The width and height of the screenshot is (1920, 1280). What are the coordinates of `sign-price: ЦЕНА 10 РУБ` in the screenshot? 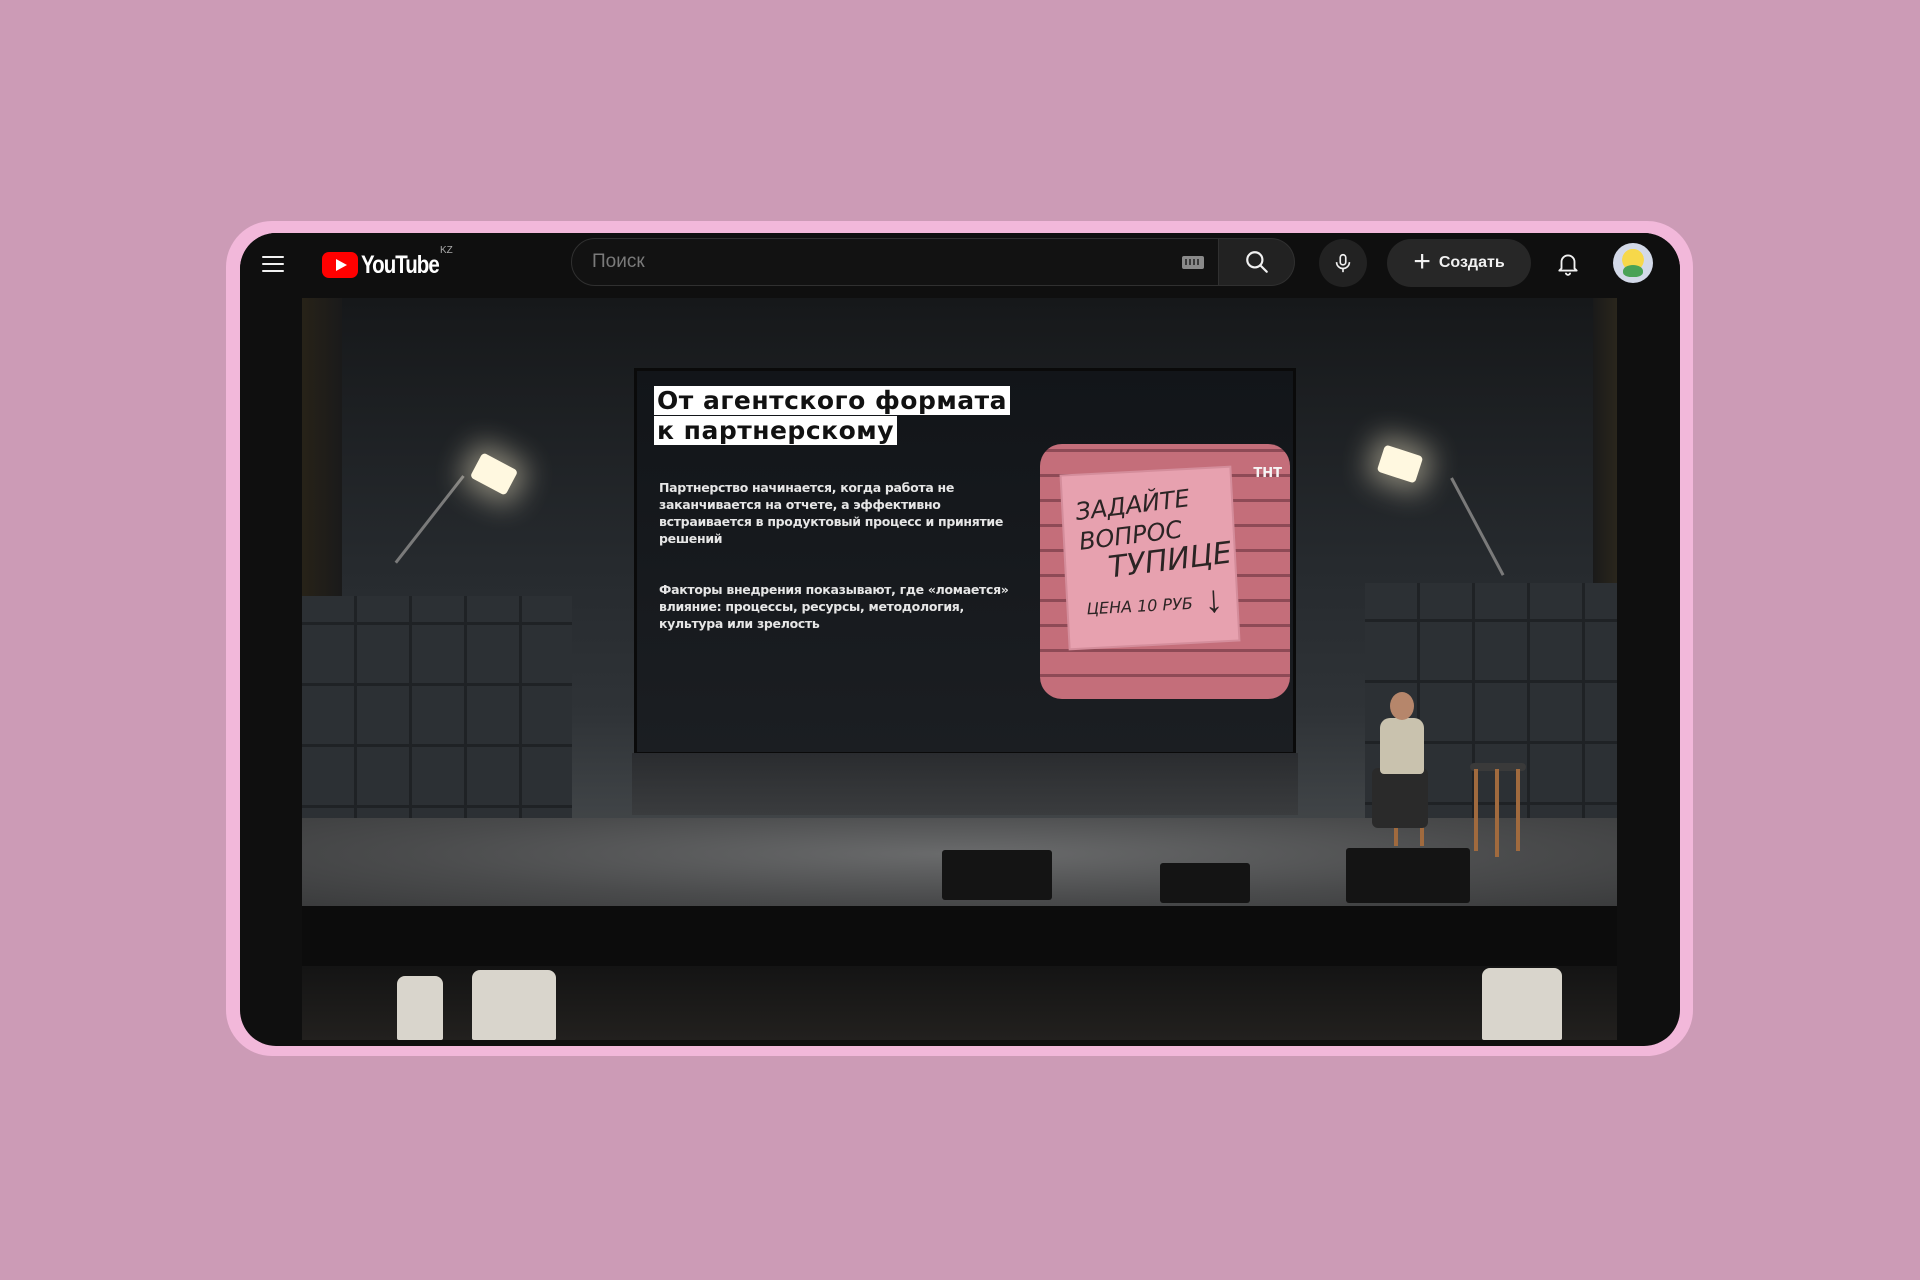 It's located at (1140, 606).